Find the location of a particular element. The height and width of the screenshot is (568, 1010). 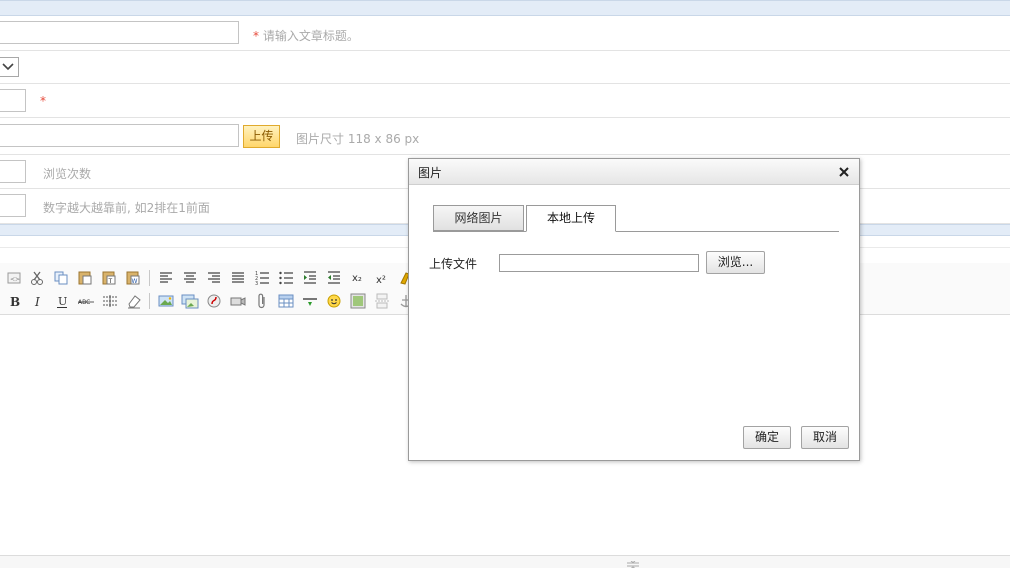

category-row is located at coordinates (505, 67).